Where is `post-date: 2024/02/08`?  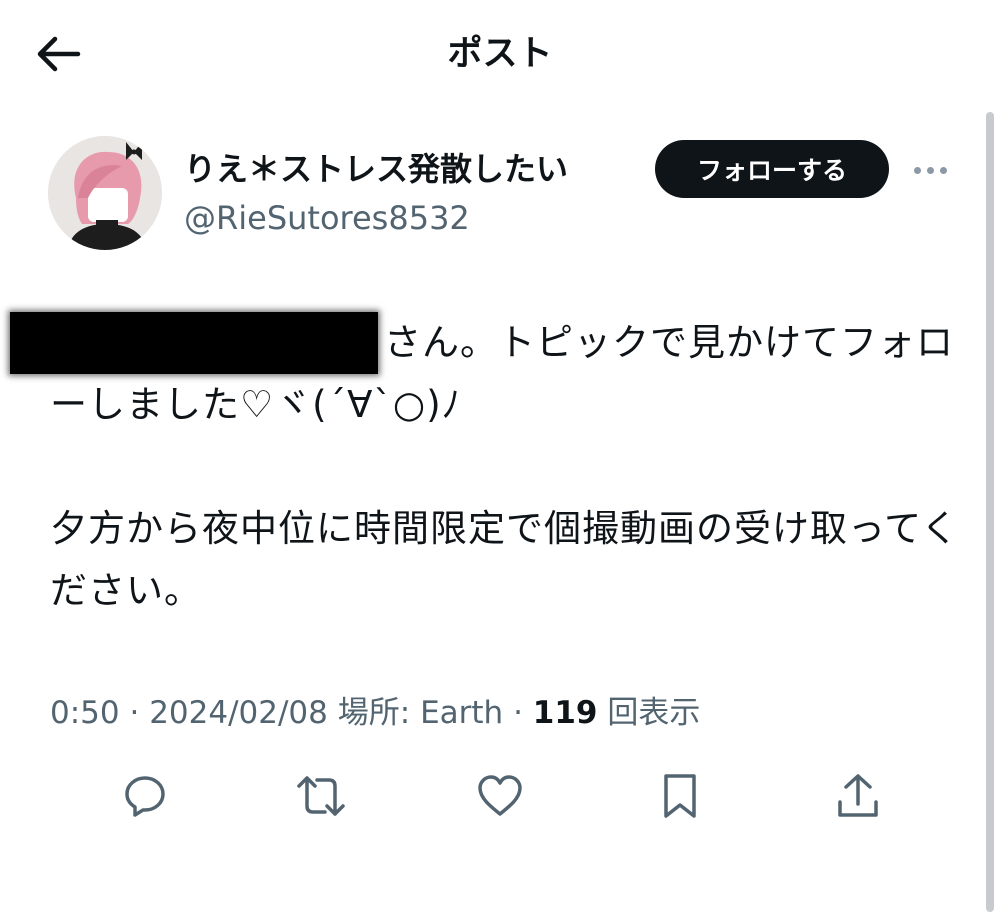 post-date: 2024/02/08 is located at coordinates (238, 713).